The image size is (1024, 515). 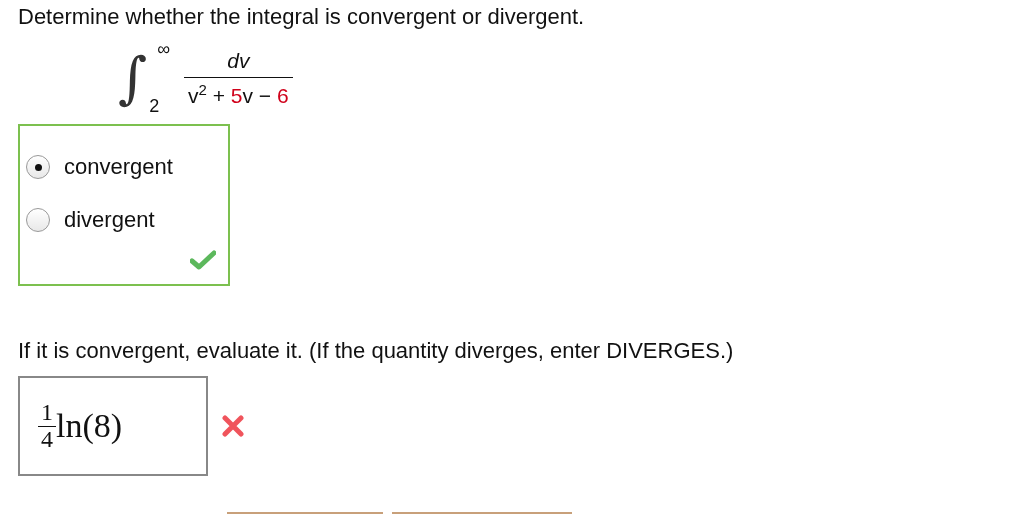 I want to click on lower-limit: 2, so click(x=155, y=106).